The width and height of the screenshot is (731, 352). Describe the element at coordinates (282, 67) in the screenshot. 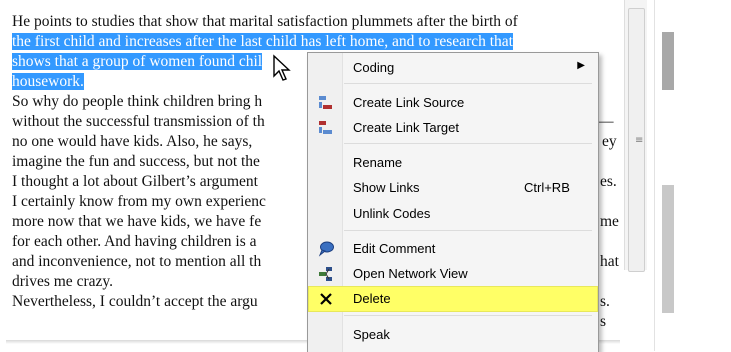

I see `mouse-pointer-icon` at that location.